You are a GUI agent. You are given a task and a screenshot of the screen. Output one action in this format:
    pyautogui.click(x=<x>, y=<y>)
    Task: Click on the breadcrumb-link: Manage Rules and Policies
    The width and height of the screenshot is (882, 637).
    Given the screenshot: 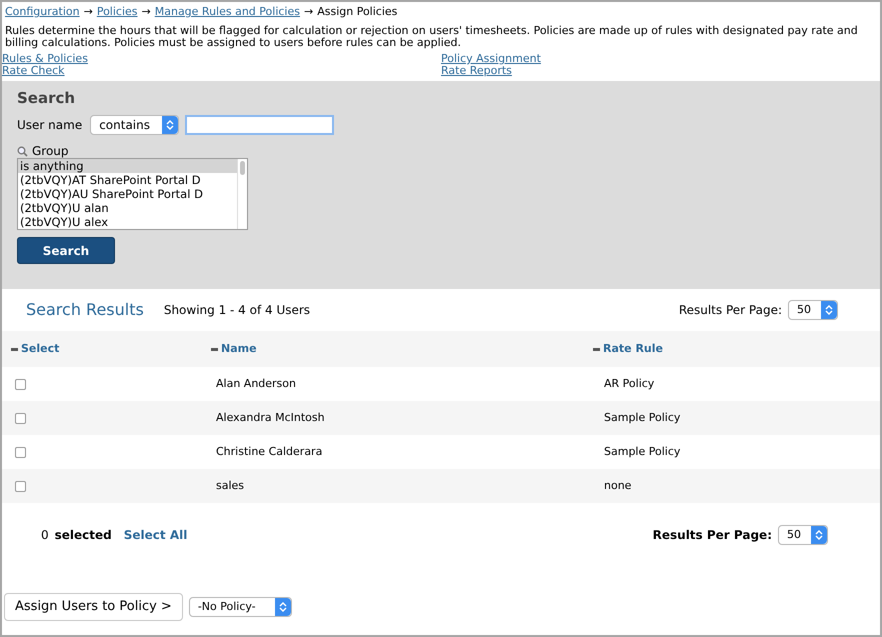 What is the action you would take?
    pyautogui.click(x=227, y=12)
    